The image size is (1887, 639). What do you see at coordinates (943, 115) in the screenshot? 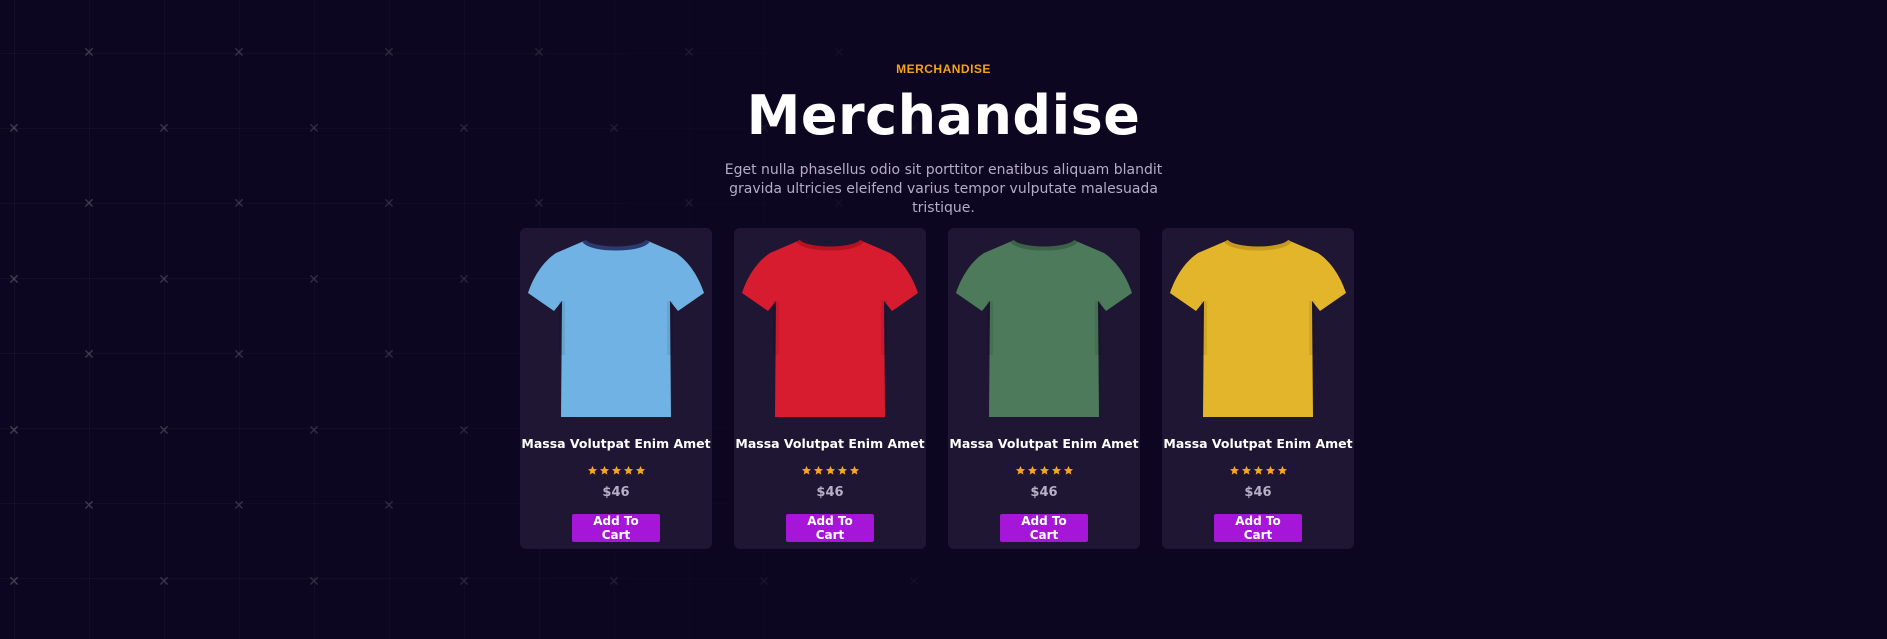
I see `section-title: Merchandise` at bounding box center [943, 115].